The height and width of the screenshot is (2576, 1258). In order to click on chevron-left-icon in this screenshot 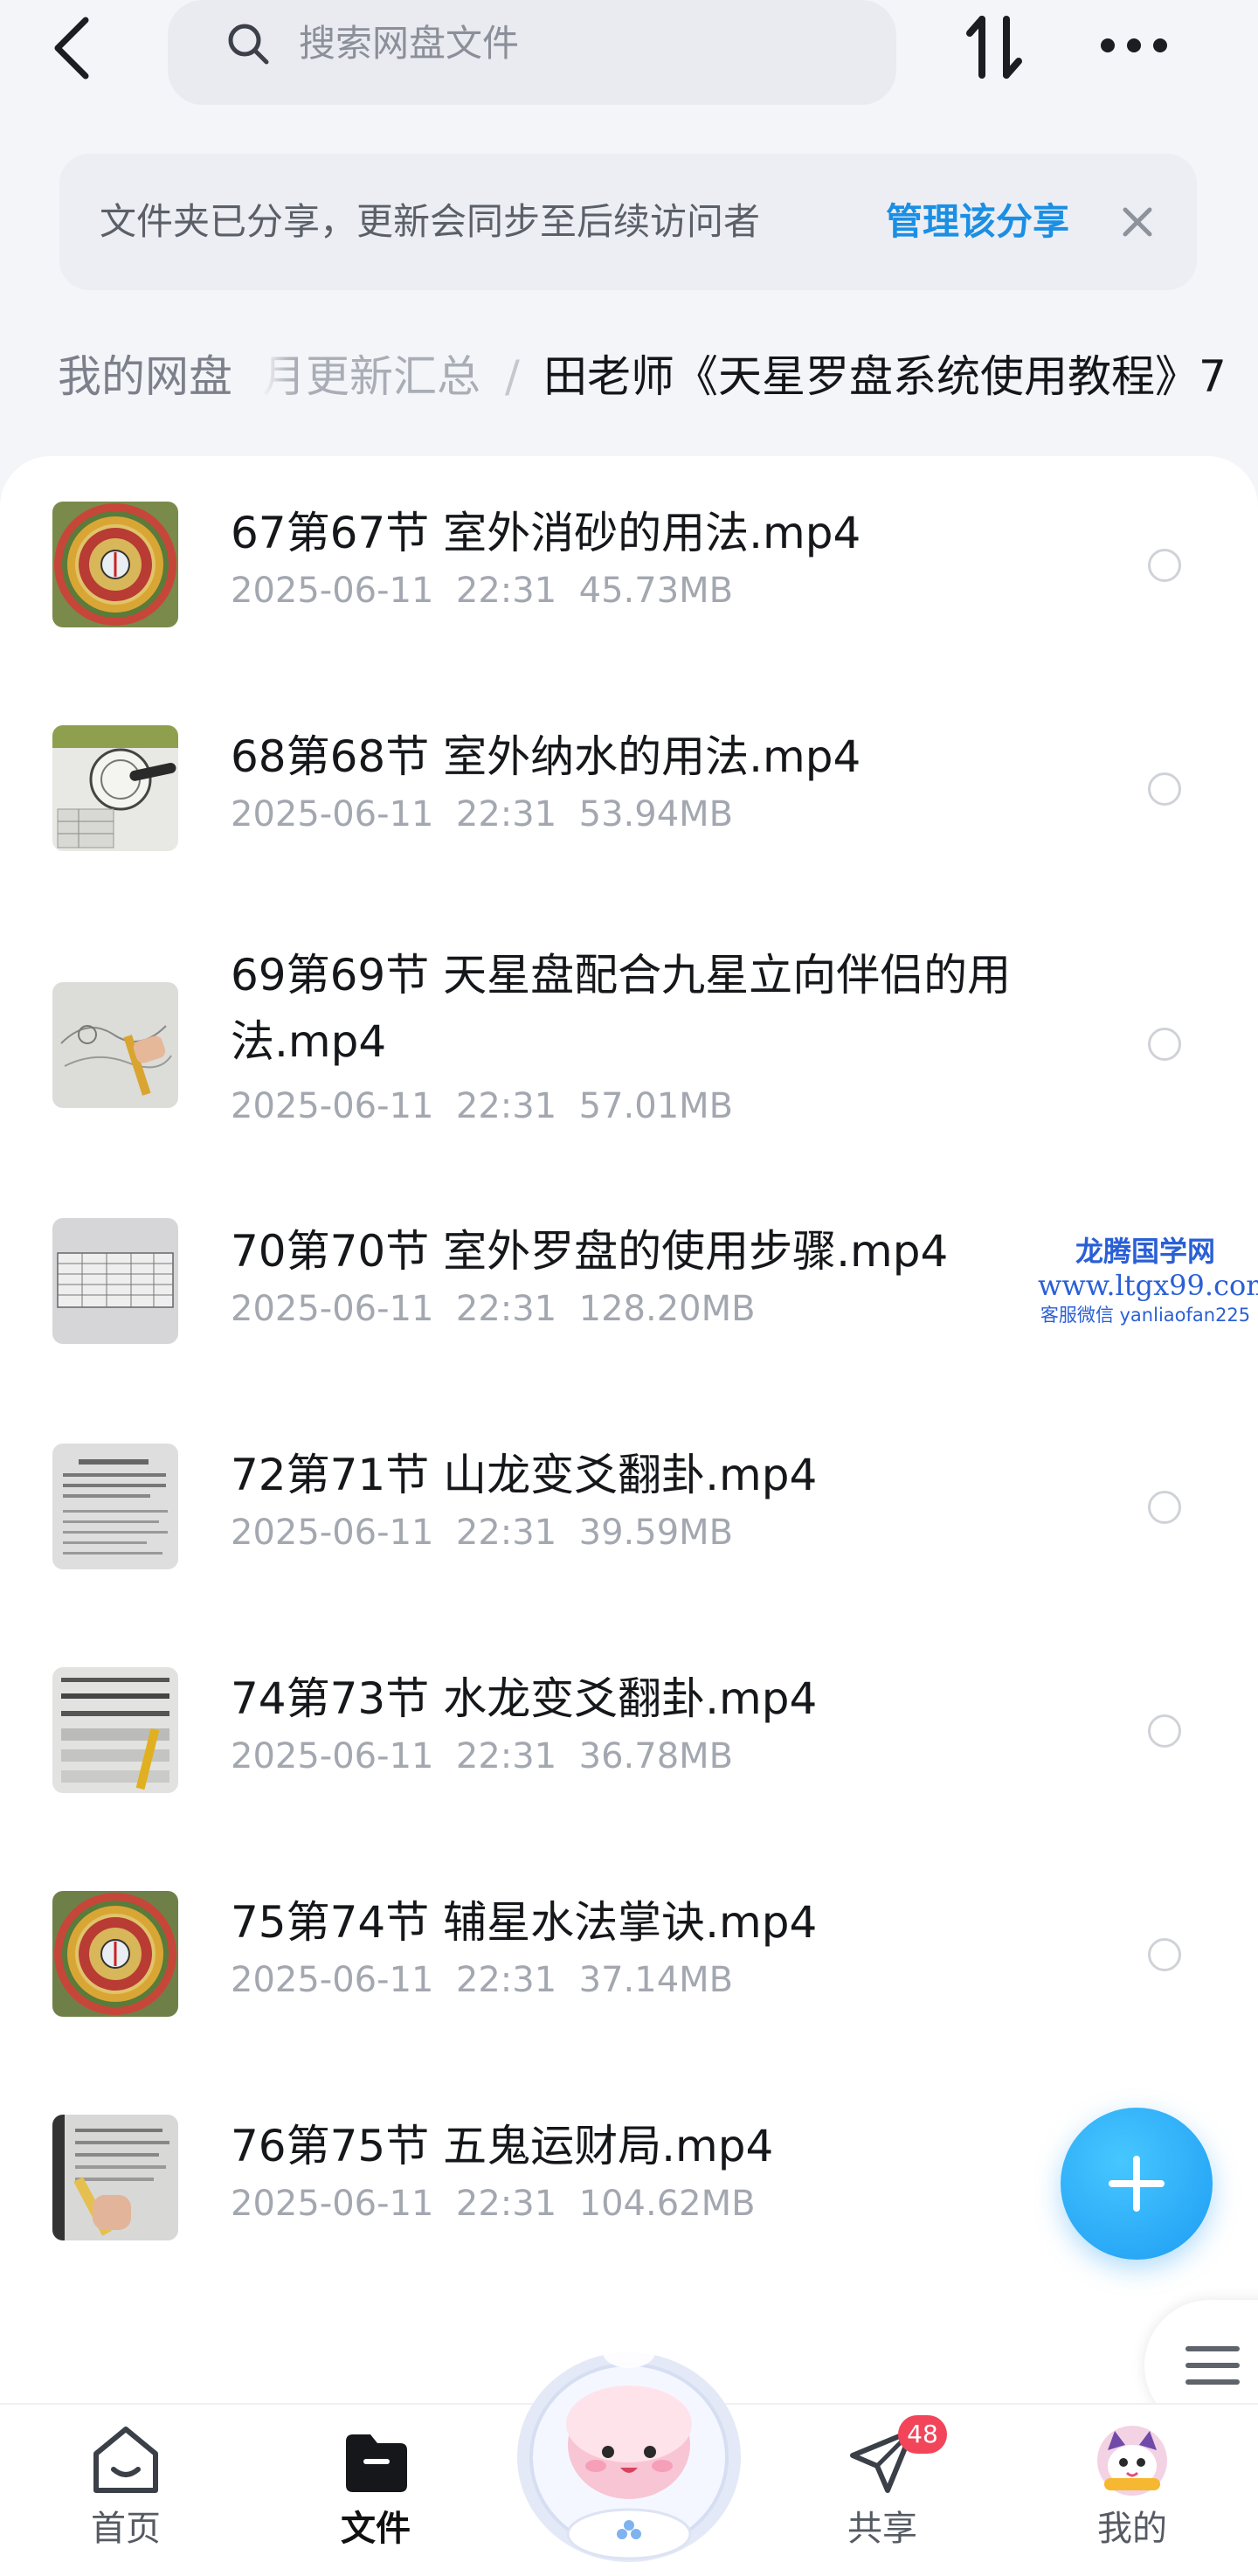, I will do `click(71, 48)`.